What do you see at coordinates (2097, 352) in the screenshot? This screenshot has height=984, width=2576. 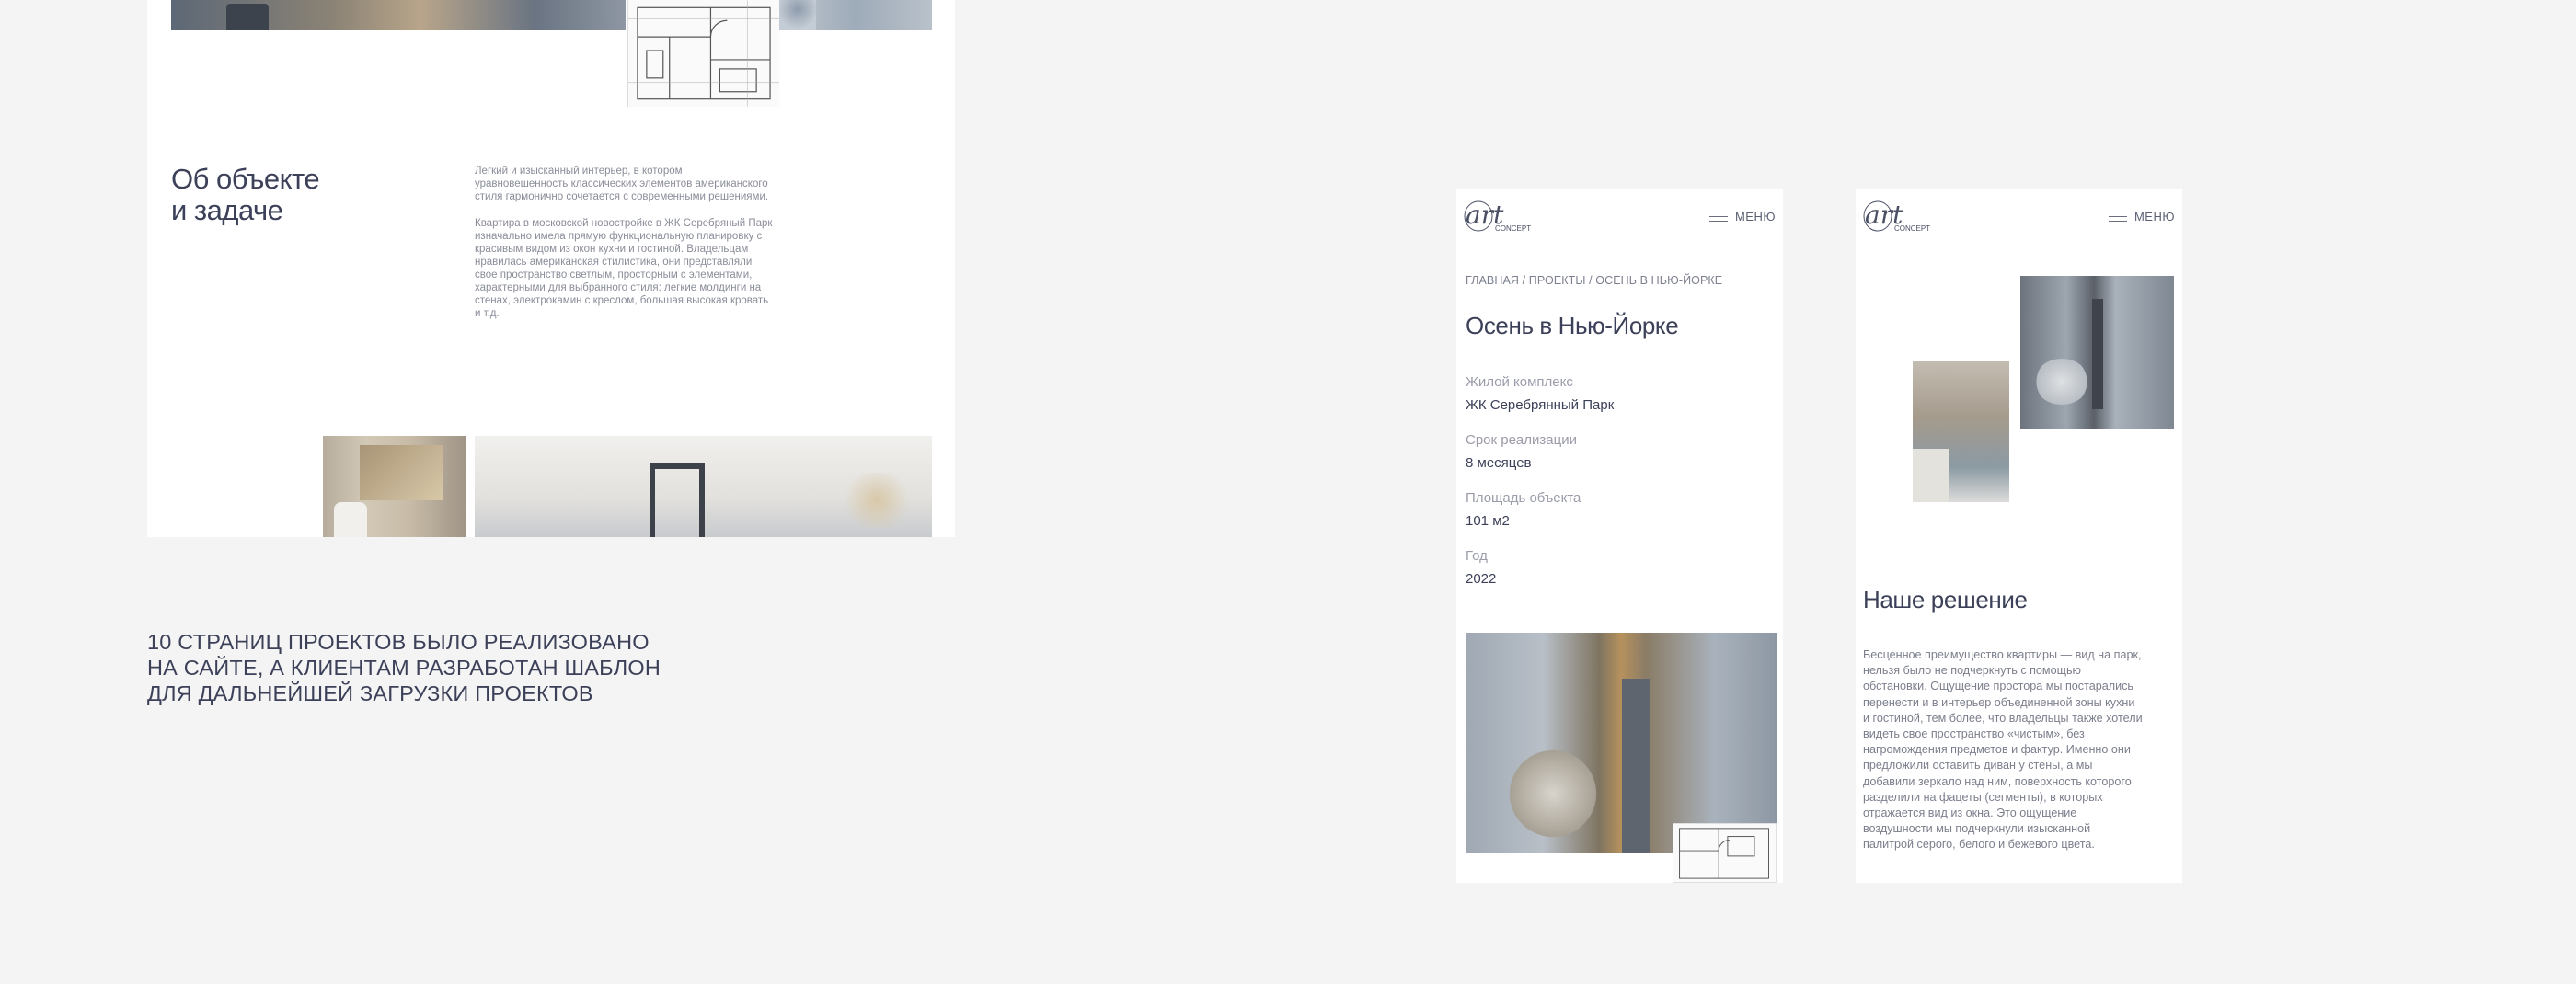 I see `living-room-mirror-photo` at bounding box center [2097, 352].